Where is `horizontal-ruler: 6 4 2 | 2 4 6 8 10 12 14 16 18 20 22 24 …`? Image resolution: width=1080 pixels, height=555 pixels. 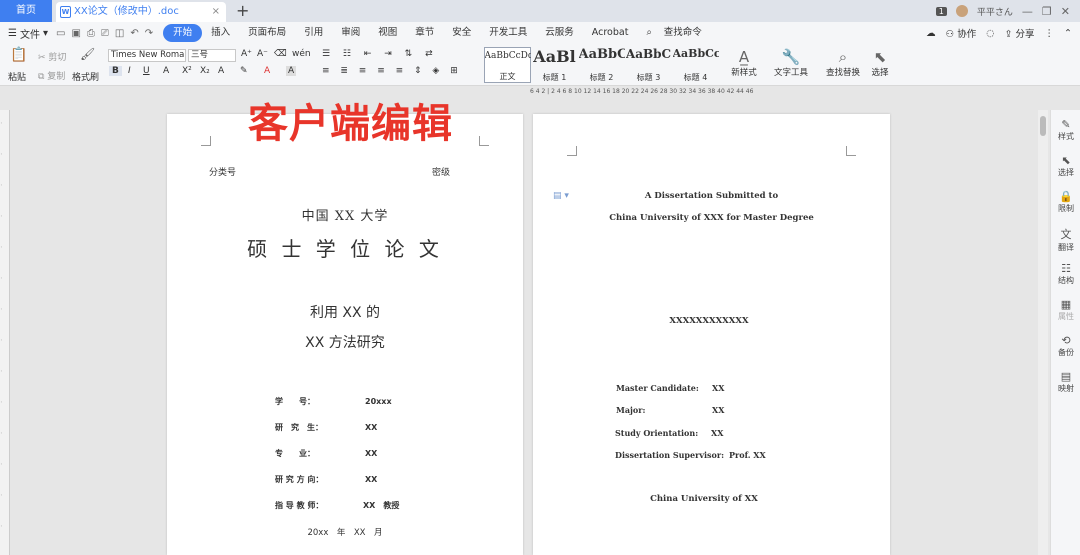
horizontal-ruler: 6 4 2 | 2 4 6 8 10 12 14 16 18 20 22 24 … is located at coordinates (700, 93).